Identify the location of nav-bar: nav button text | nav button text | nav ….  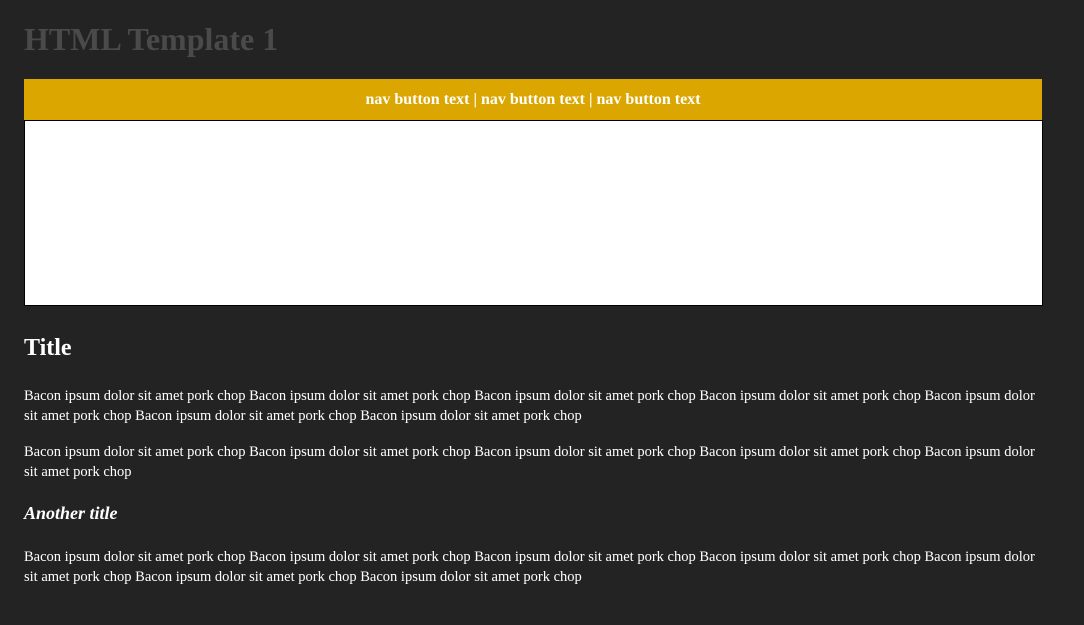
(533, 99).